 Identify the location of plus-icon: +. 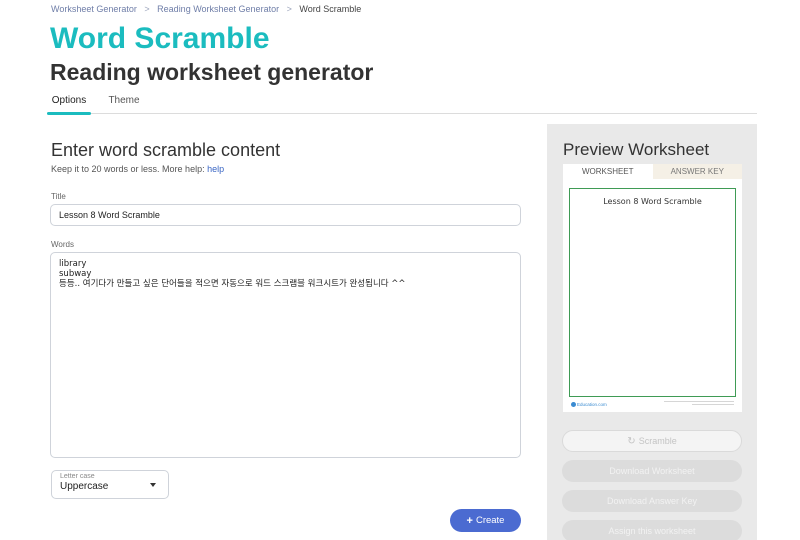
(469, 520).